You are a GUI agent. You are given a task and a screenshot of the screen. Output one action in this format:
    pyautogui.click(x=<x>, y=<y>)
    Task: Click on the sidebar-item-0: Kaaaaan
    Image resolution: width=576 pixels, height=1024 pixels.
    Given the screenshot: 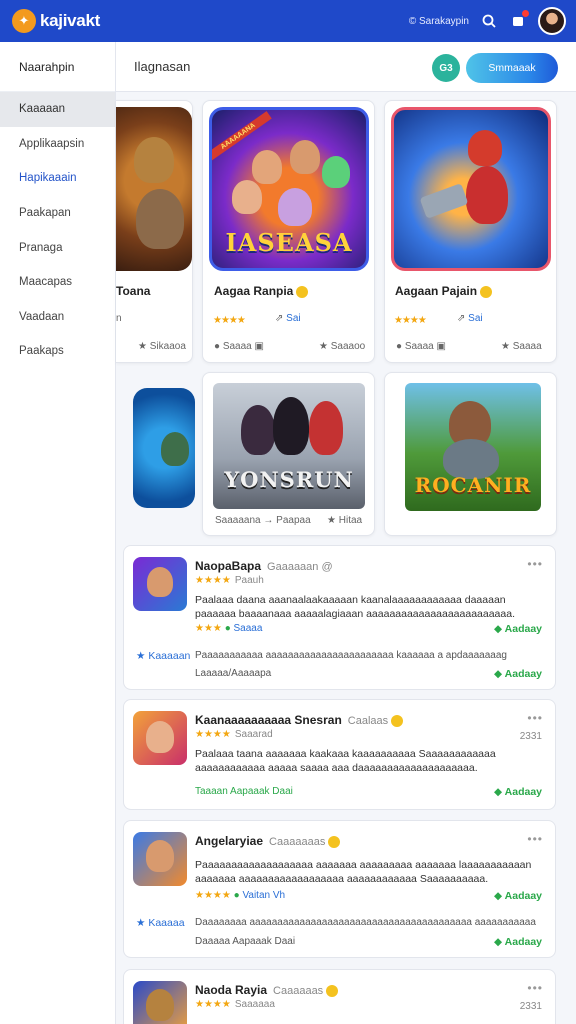 What is the action you would take?
    pyautogui.click(x=57, y=109)
    